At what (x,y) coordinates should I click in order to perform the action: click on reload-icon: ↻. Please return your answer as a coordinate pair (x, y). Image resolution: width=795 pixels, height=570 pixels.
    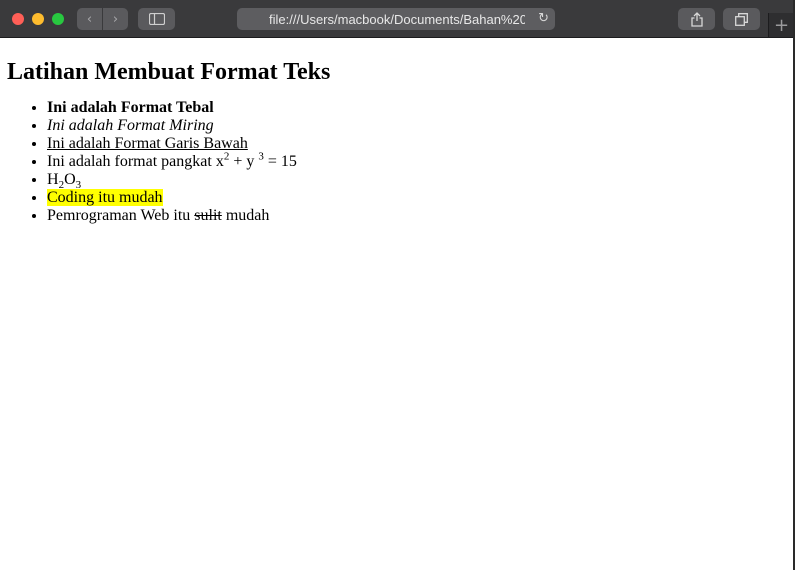
    Looking at the image, I should click on (543, 18).